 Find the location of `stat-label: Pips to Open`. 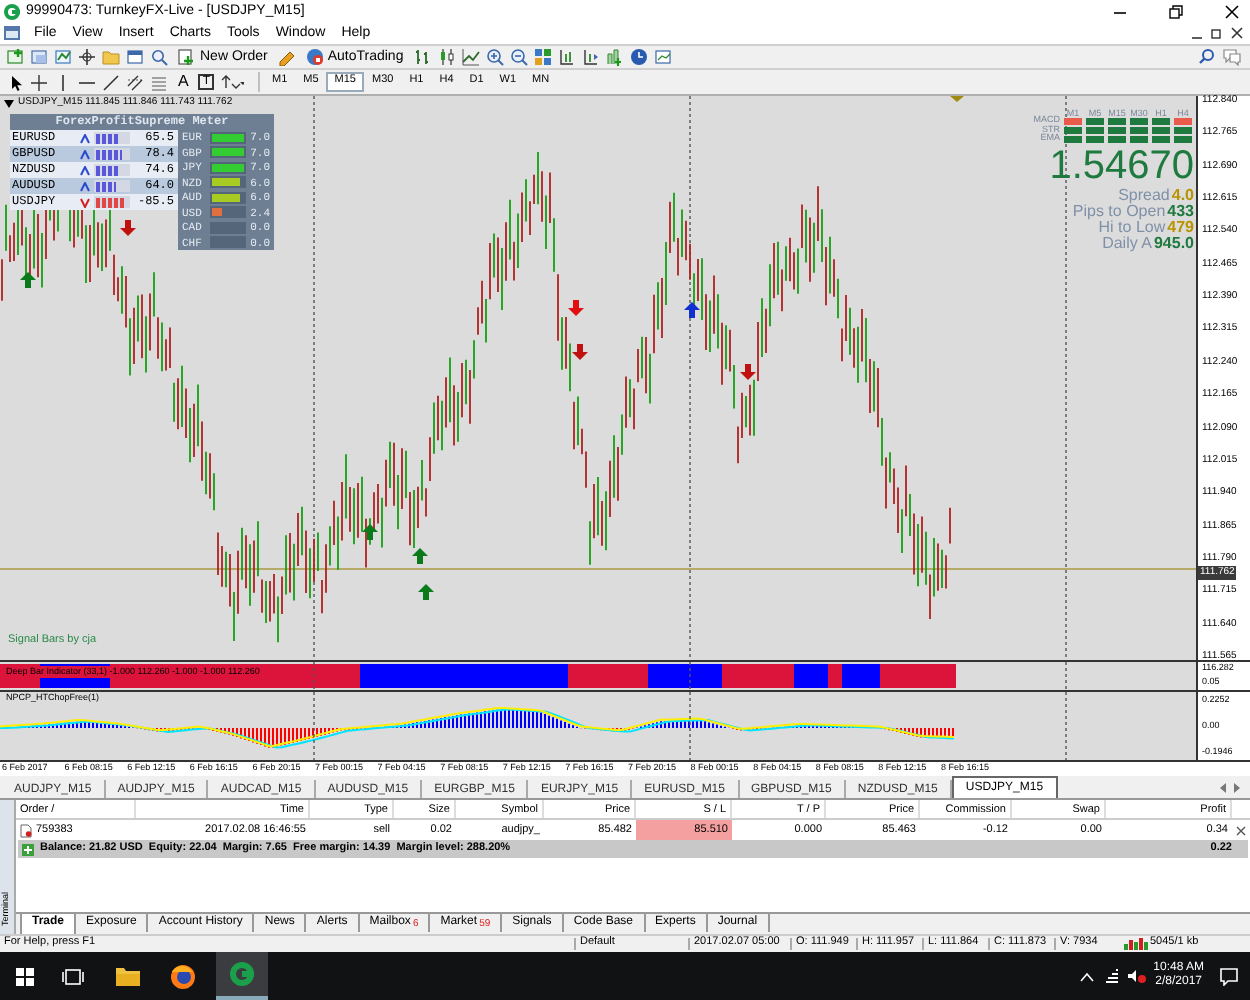

stat-label: Pips to Open is located at coordinates (1119, 212).